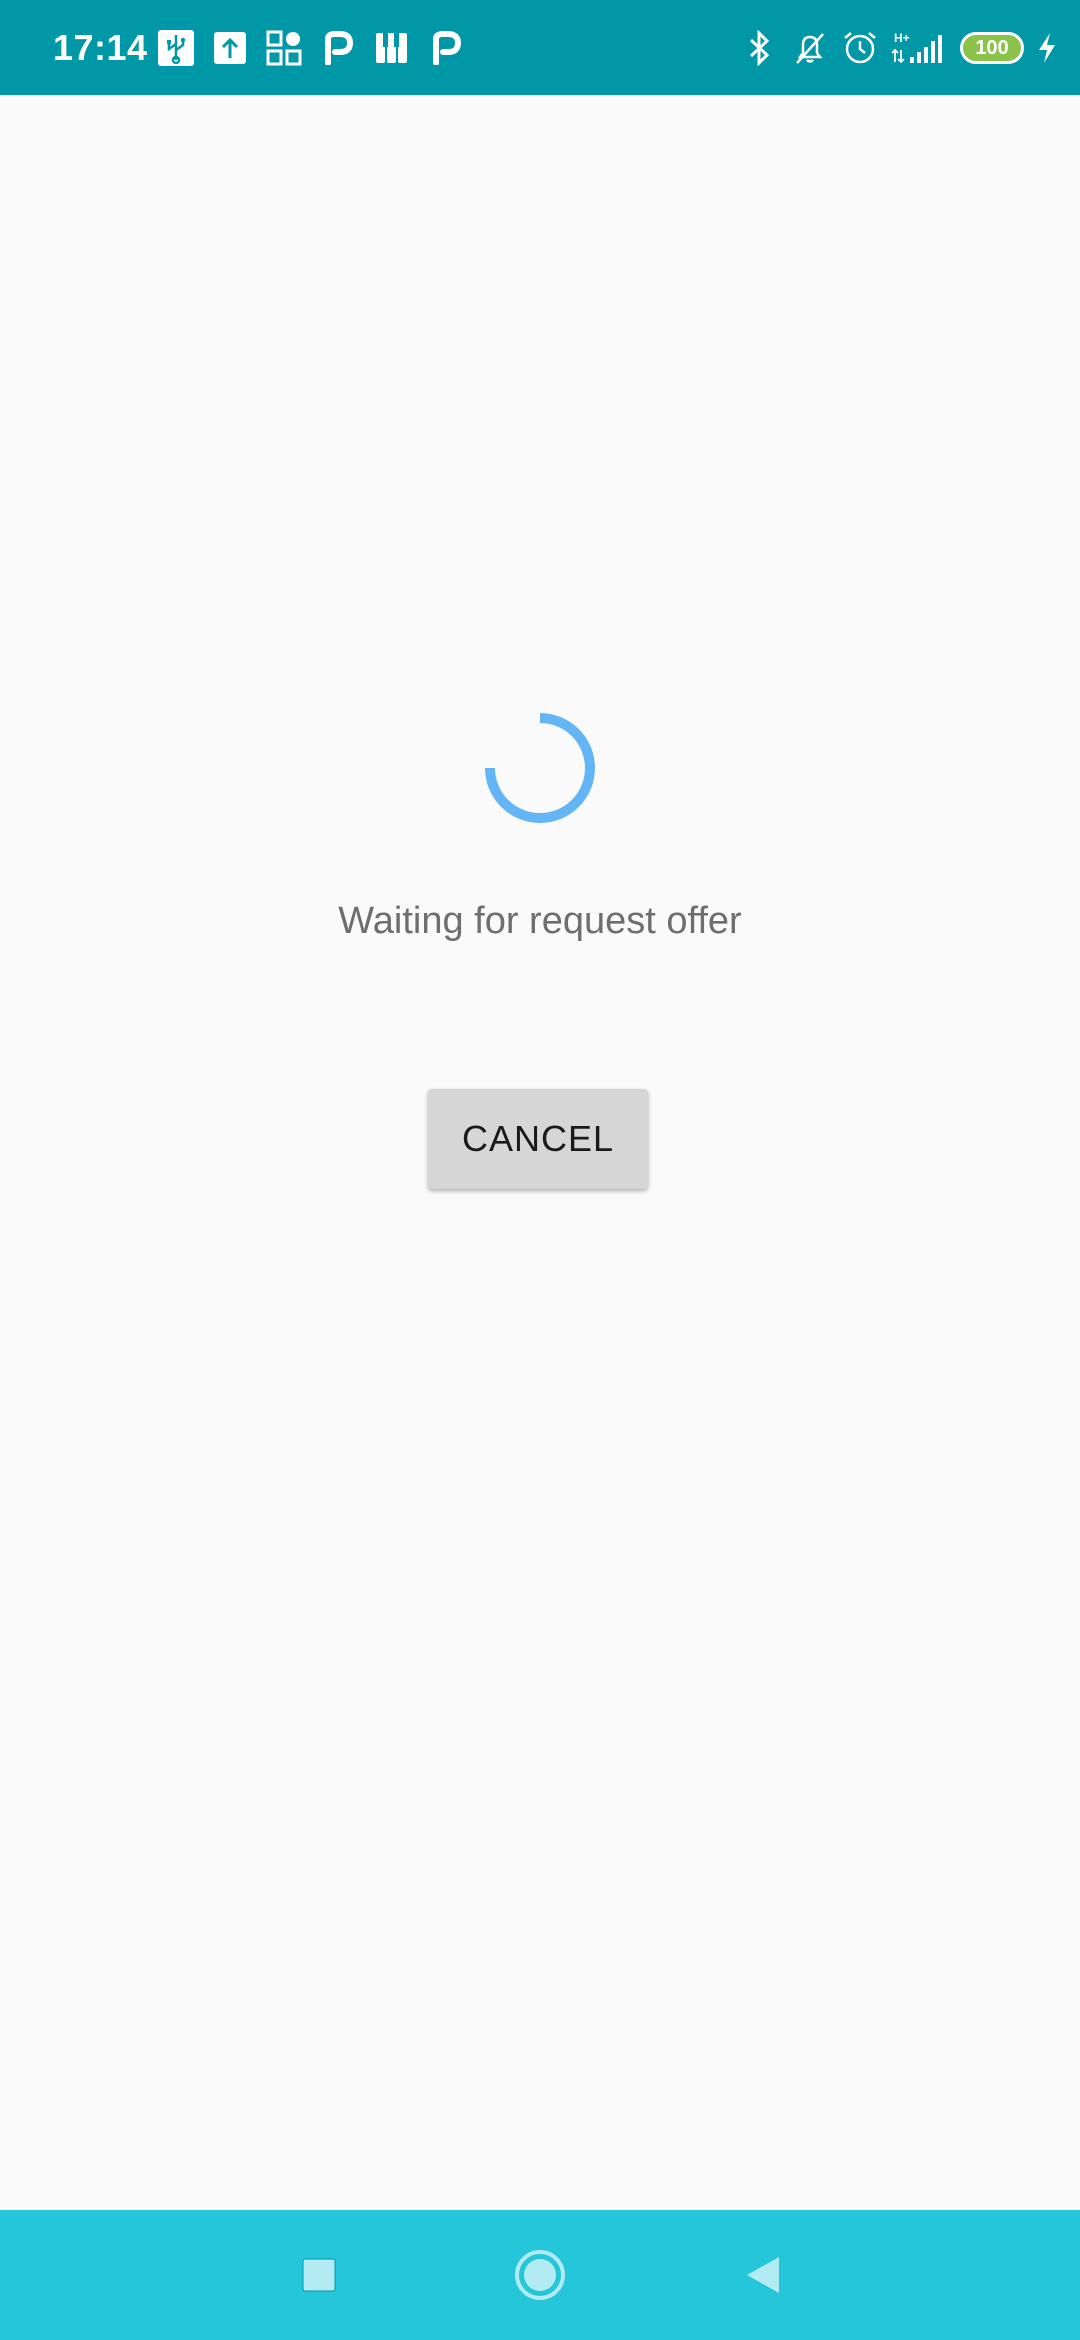 The image size is (1080, 2340). I want to click on status-bar: 17:14 H+ 100, so click(540, 47).